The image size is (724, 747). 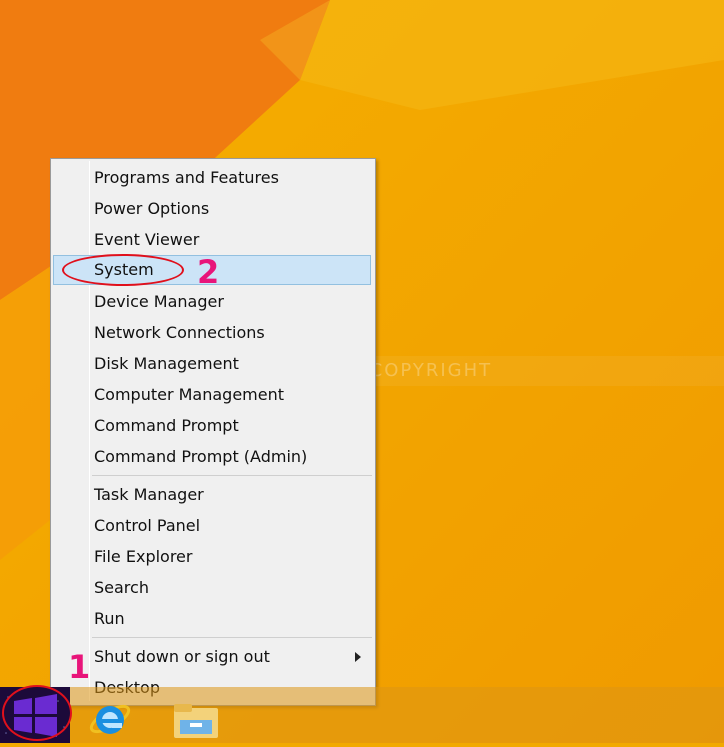 What do you see at coordinates (358, 657) in the screenshot?
I see `submenu-arrow-icon` at bounding box center [358, 657].